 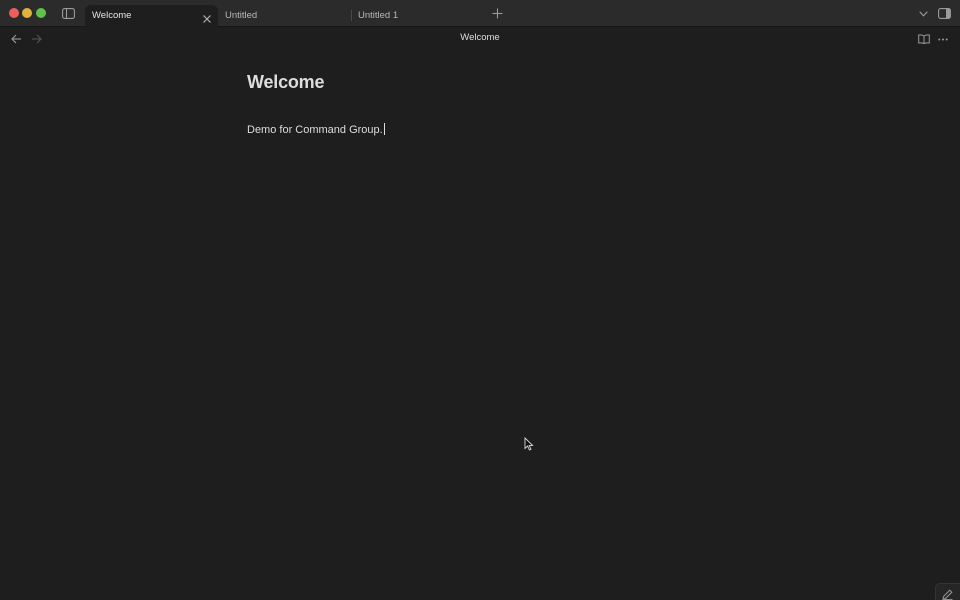 What do you see at coordinates (480, 84) in the screenshot?
I see `note-title: Welcome` at bounding box center [480, 84].